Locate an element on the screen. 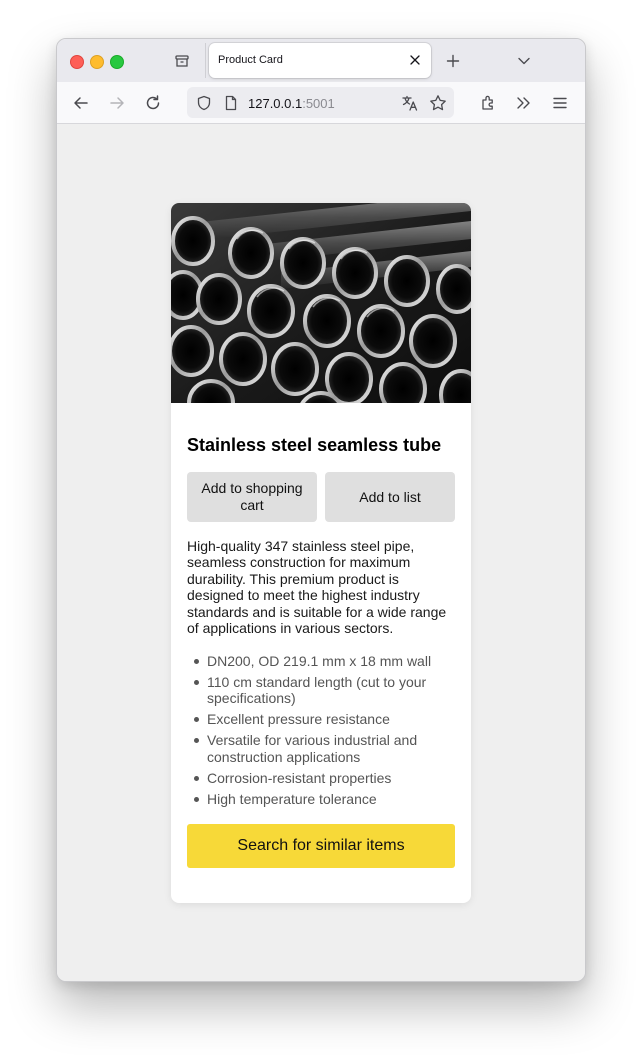  tab-separator is located at coordinates (205, 60).